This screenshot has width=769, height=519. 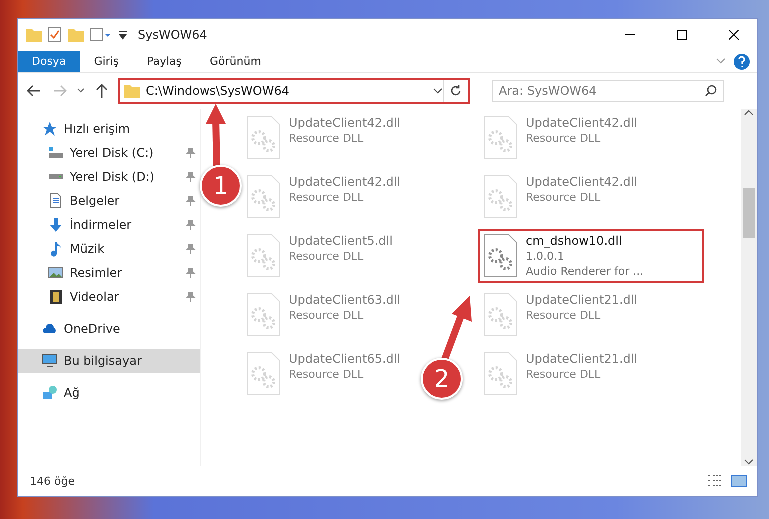 What do you see at coordinates (50, 393) in the screenshot?
I see `network-icon` at bounding box center [50, 393].